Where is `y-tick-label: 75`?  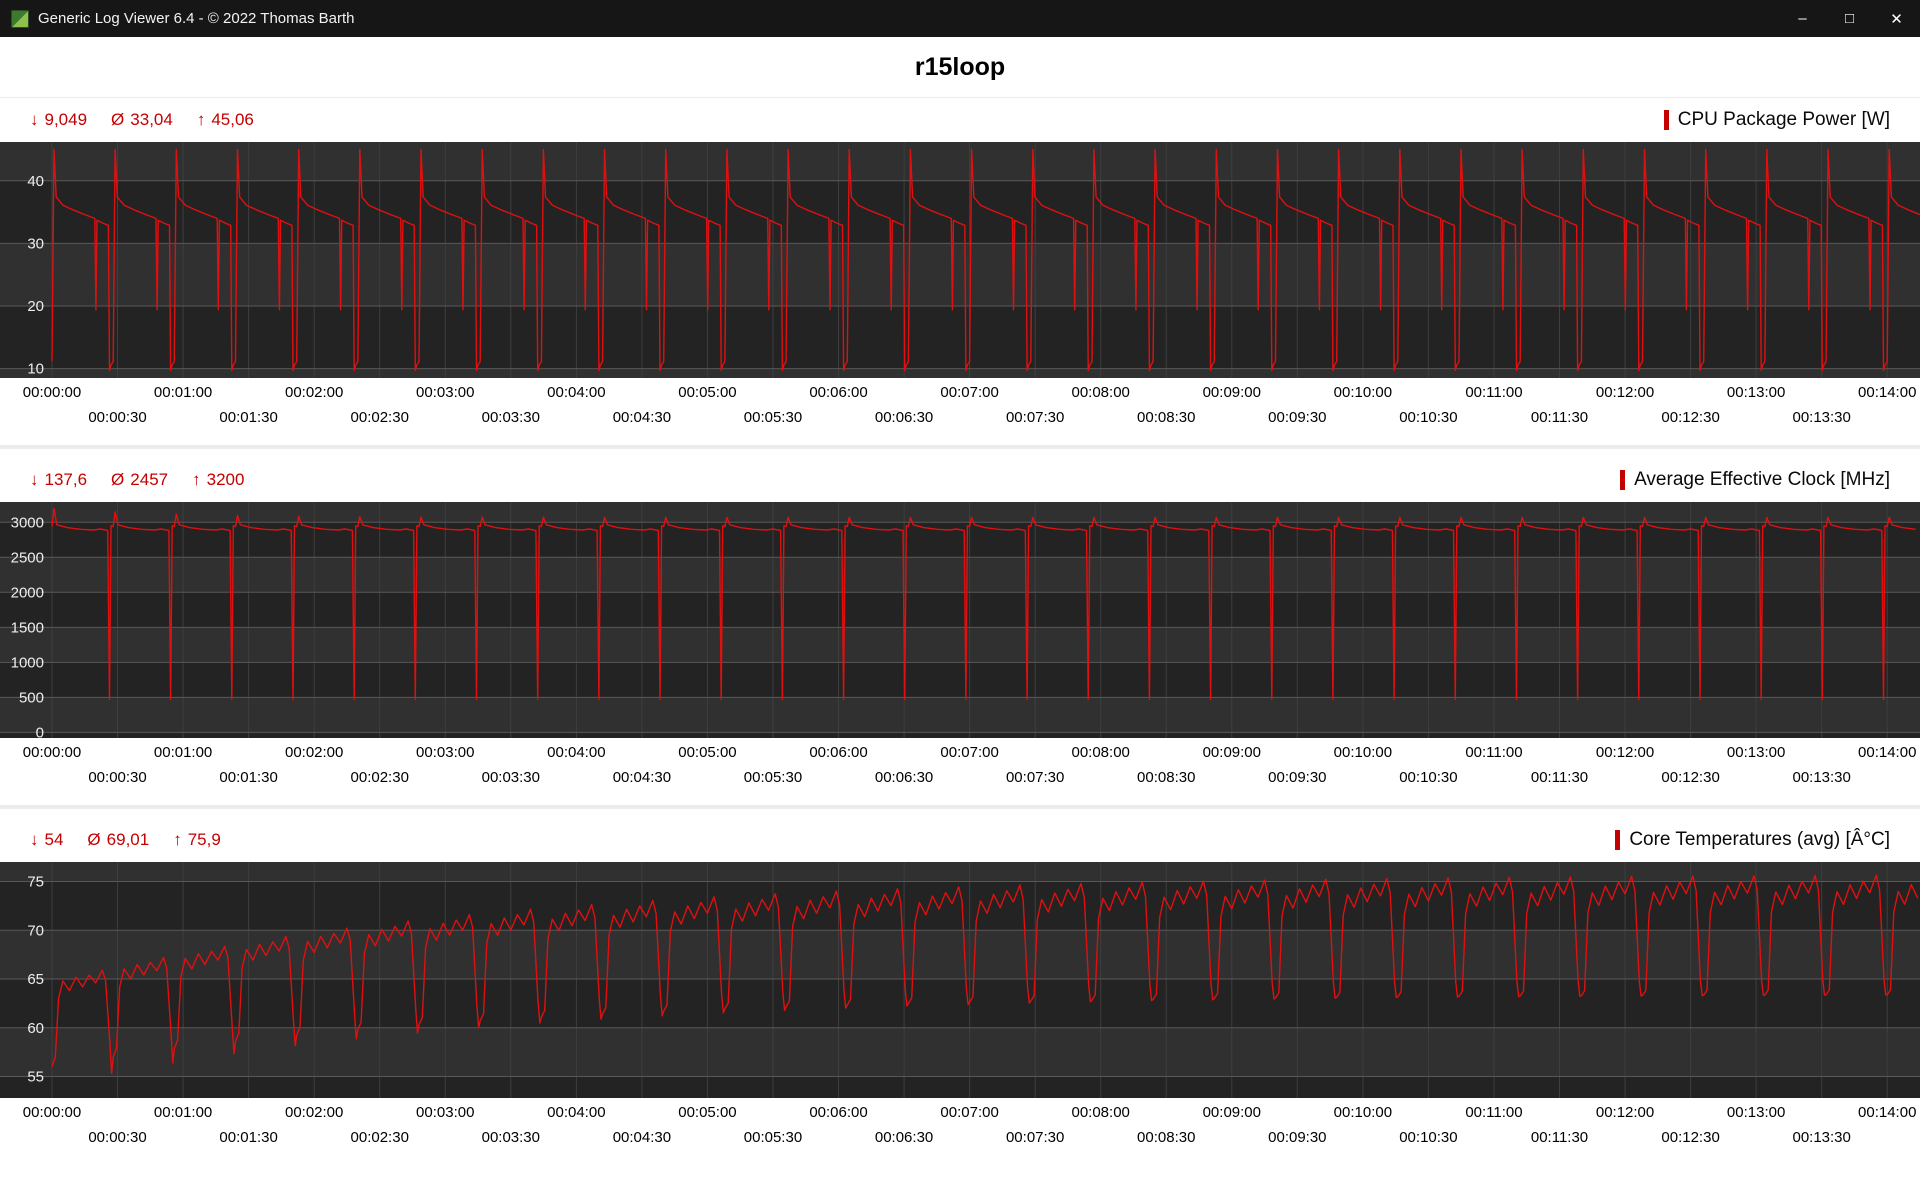
y-tick-label: 75 is located at coordinates (35, 882).